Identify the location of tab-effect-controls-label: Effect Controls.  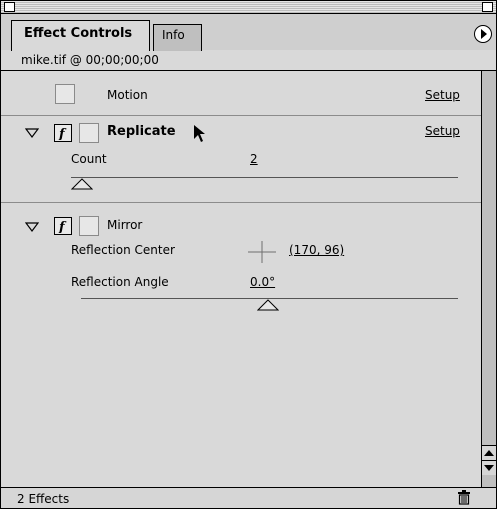
(78, 33).